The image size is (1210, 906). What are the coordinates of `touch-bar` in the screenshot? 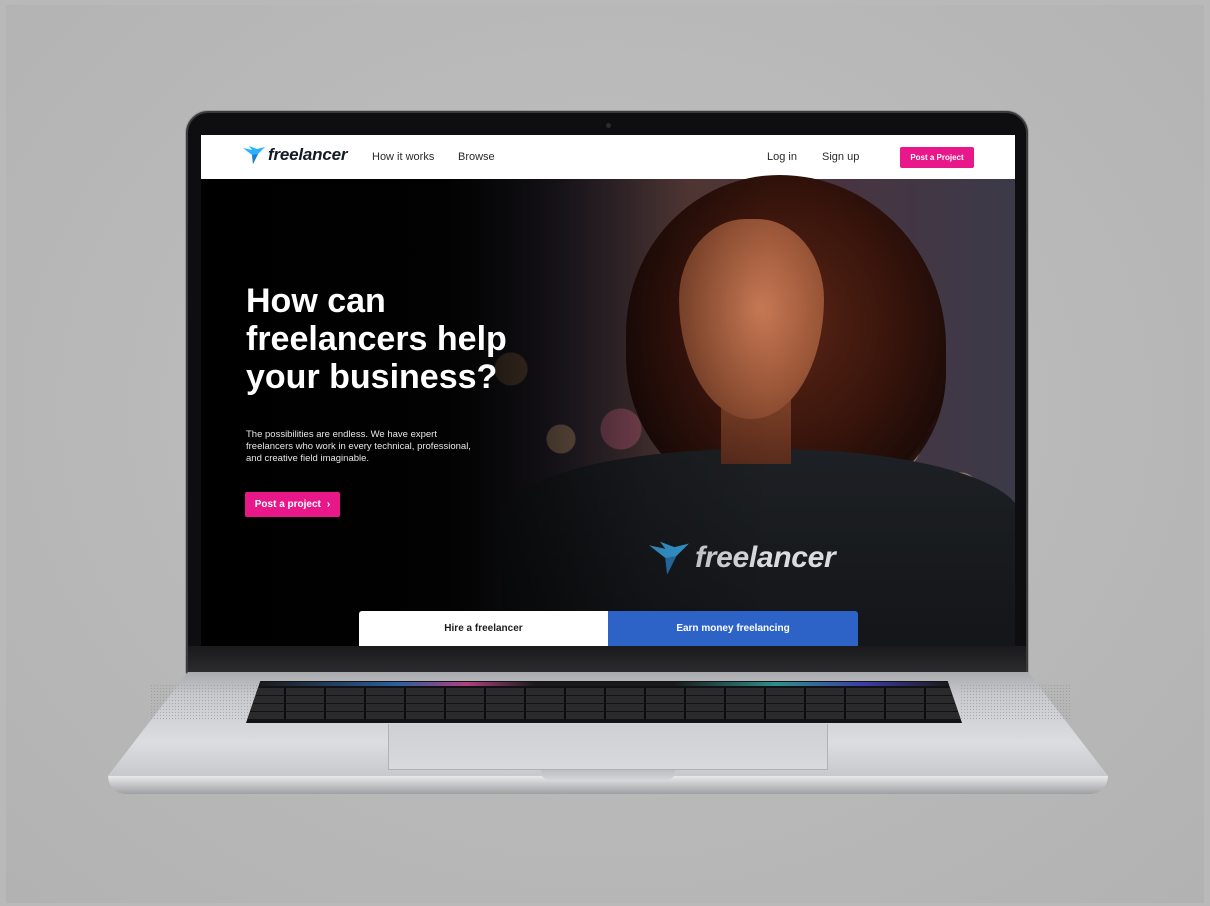 It's located at (604, 684).